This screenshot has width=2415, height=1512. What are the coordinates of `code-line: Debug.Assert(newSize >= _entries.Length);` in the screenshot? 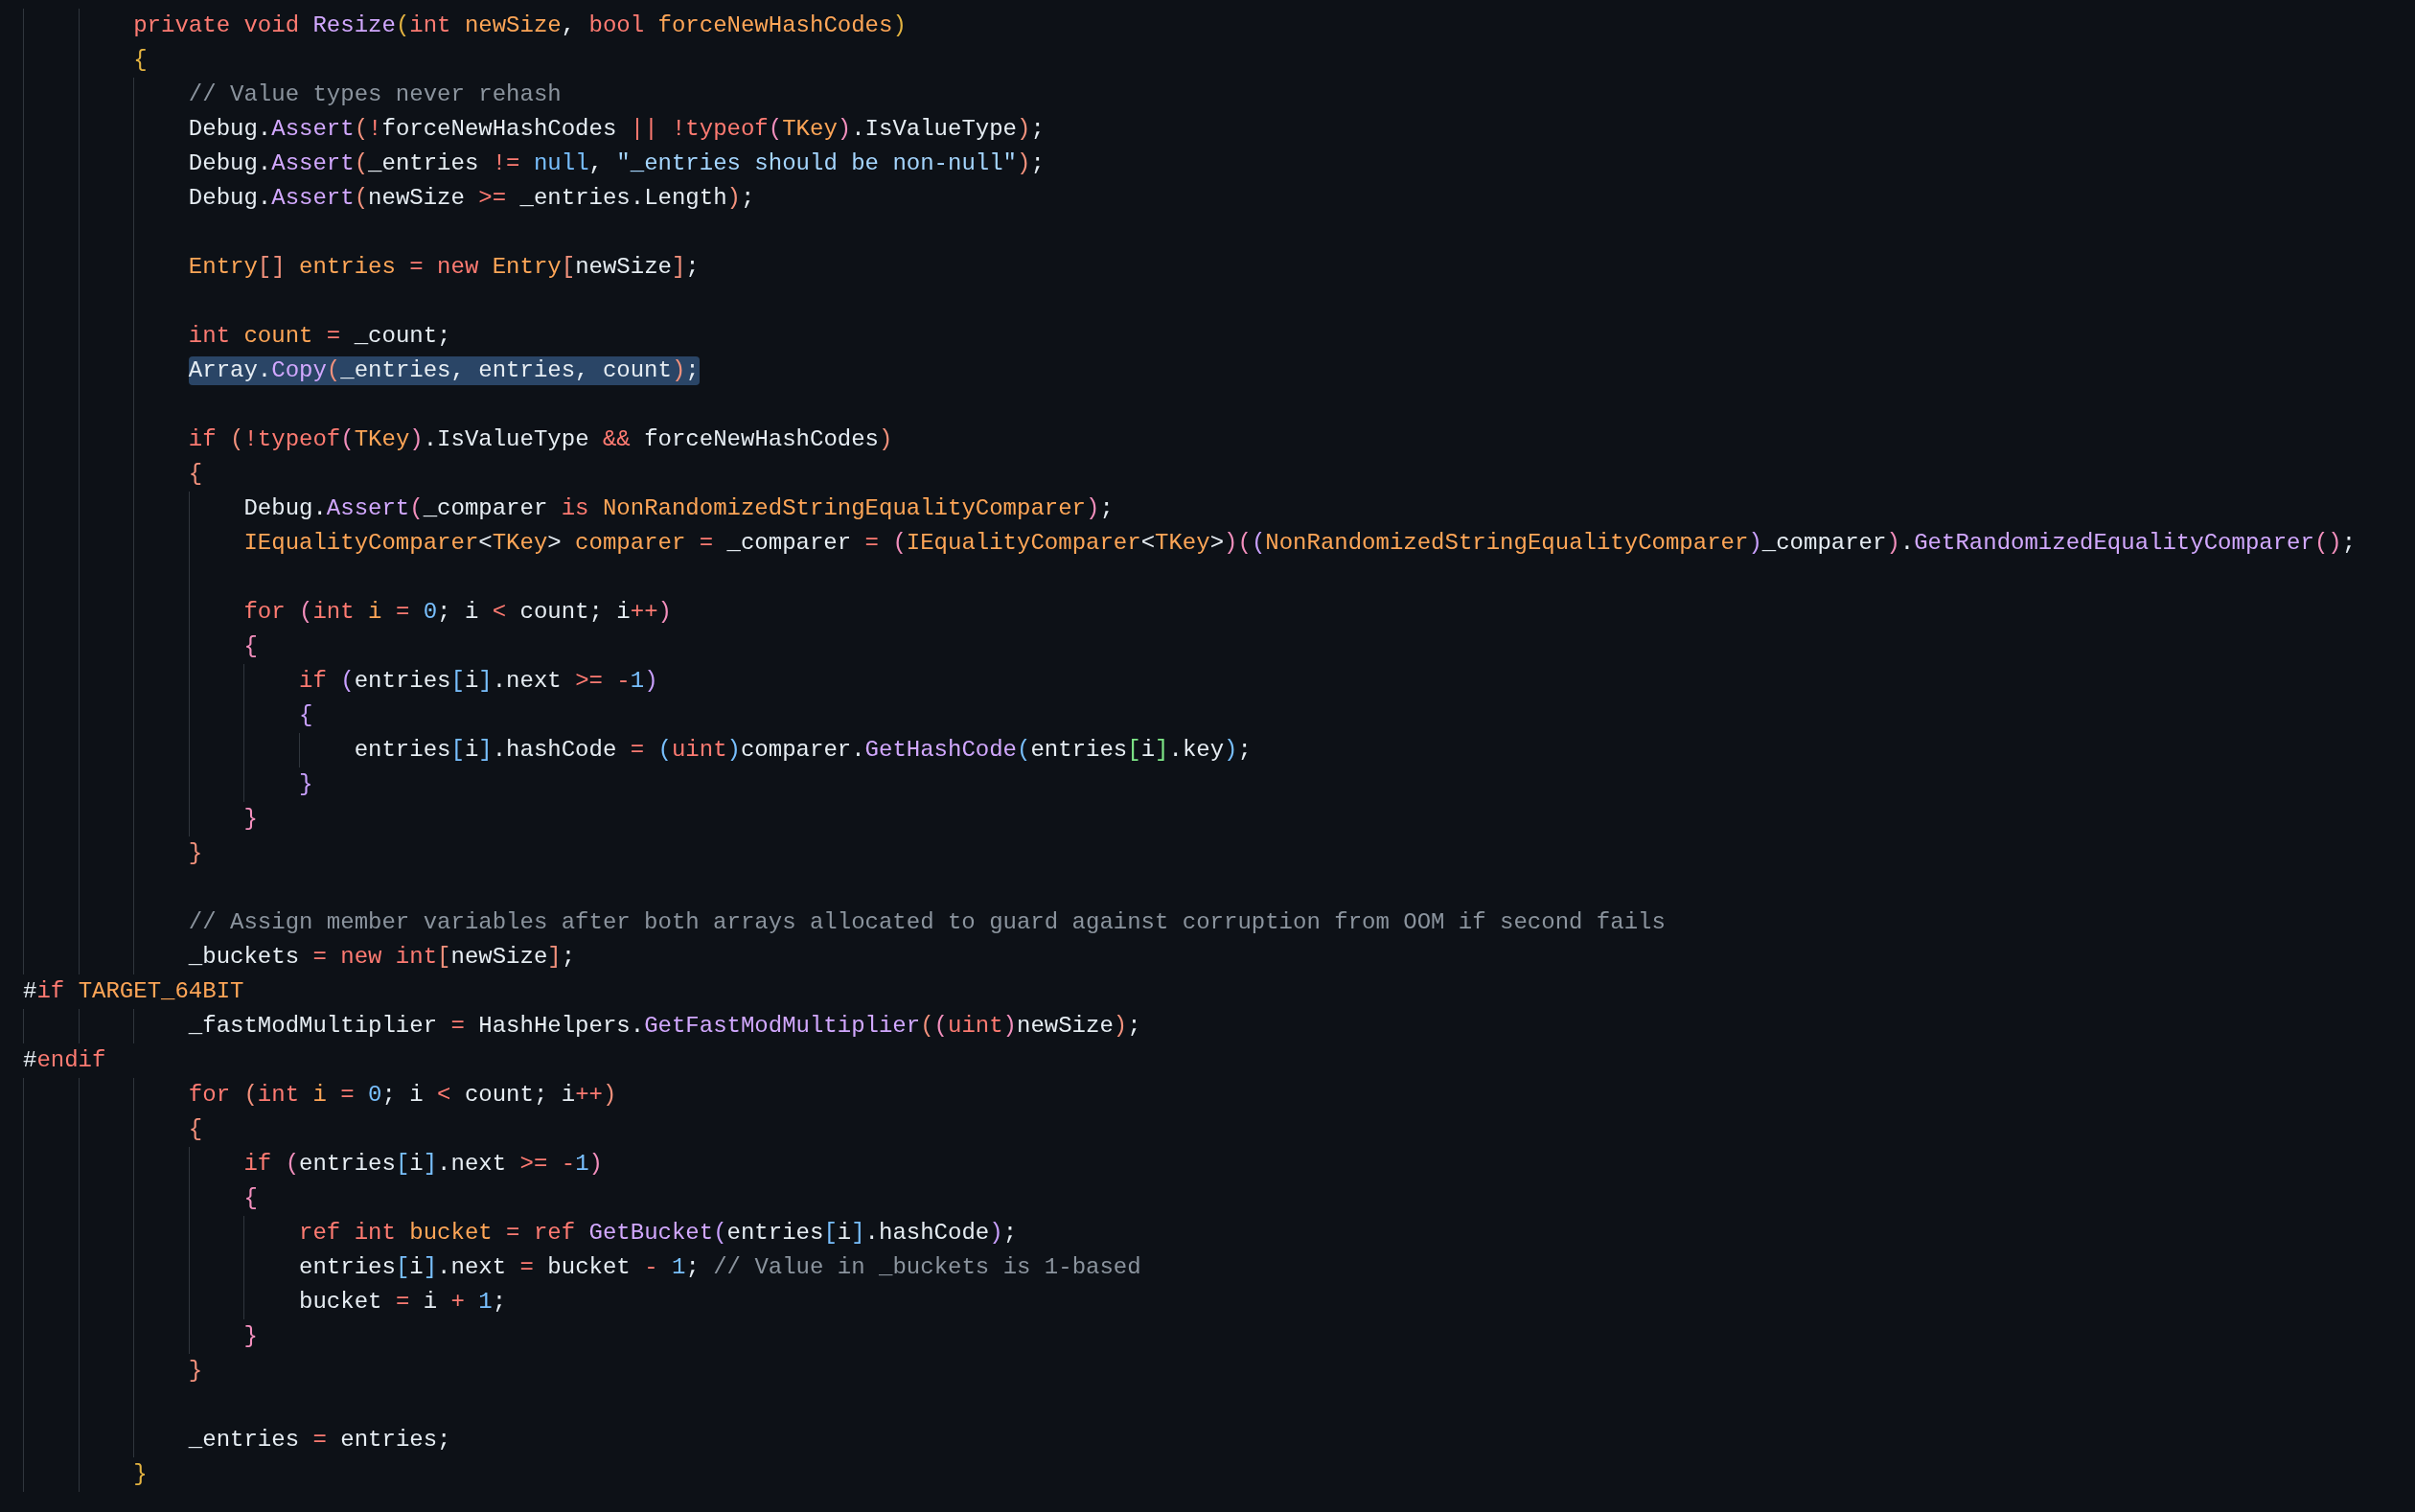 It's located at (471, 198).